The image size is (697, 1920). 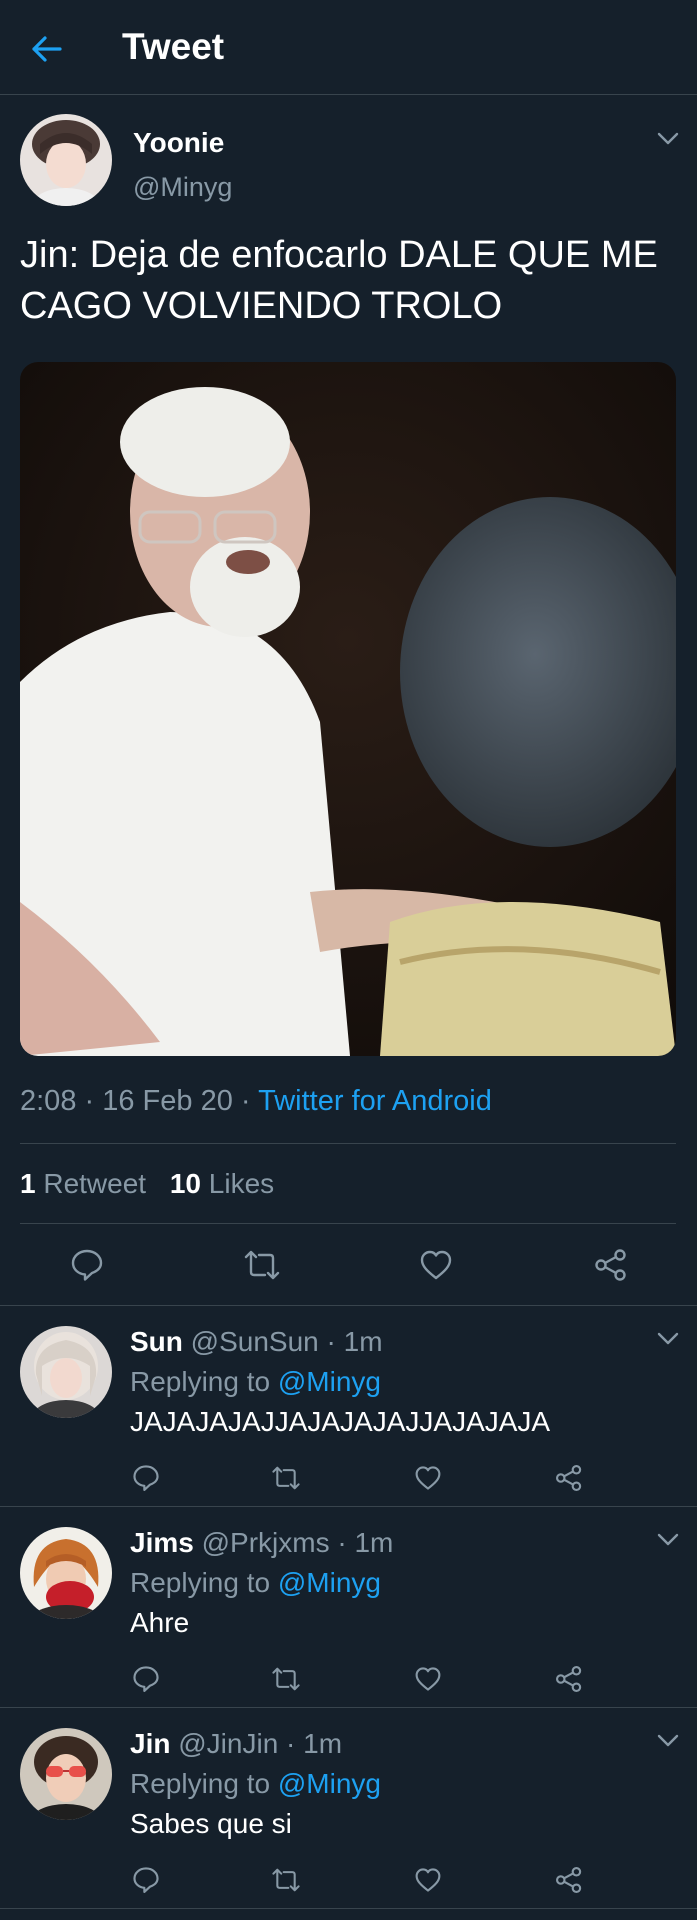 I want to click on retweet-button, so click(x=262, y=1265).